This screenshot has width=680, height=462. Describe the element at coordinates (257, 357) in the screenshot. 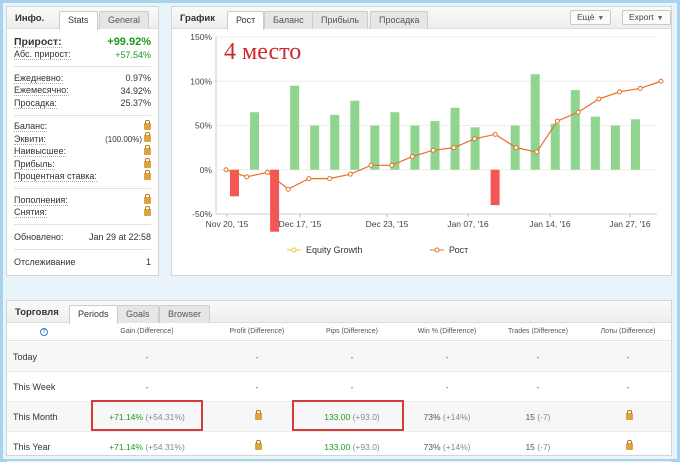

I see `profit-cell: -` at that location.